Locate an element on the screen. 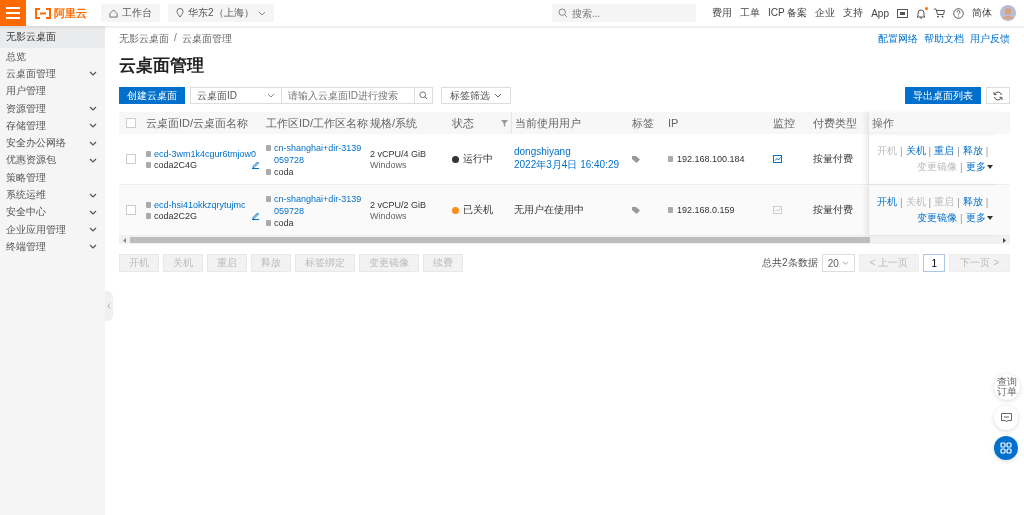 Image resolution: width=1024 pixels, height=515 pixels. sidebar-item: 云桌面管理 is located at coordinates (52, 74).